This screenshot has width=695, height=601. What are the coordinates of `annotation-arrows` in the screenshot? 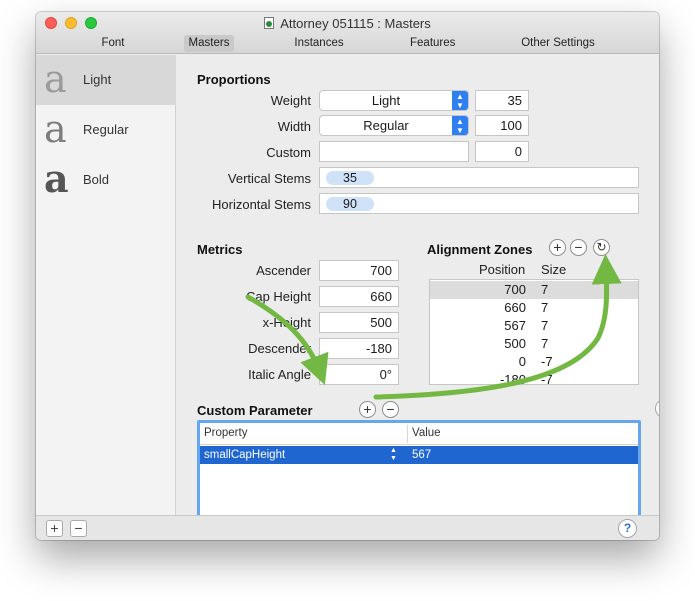 It's located at (433, 327).